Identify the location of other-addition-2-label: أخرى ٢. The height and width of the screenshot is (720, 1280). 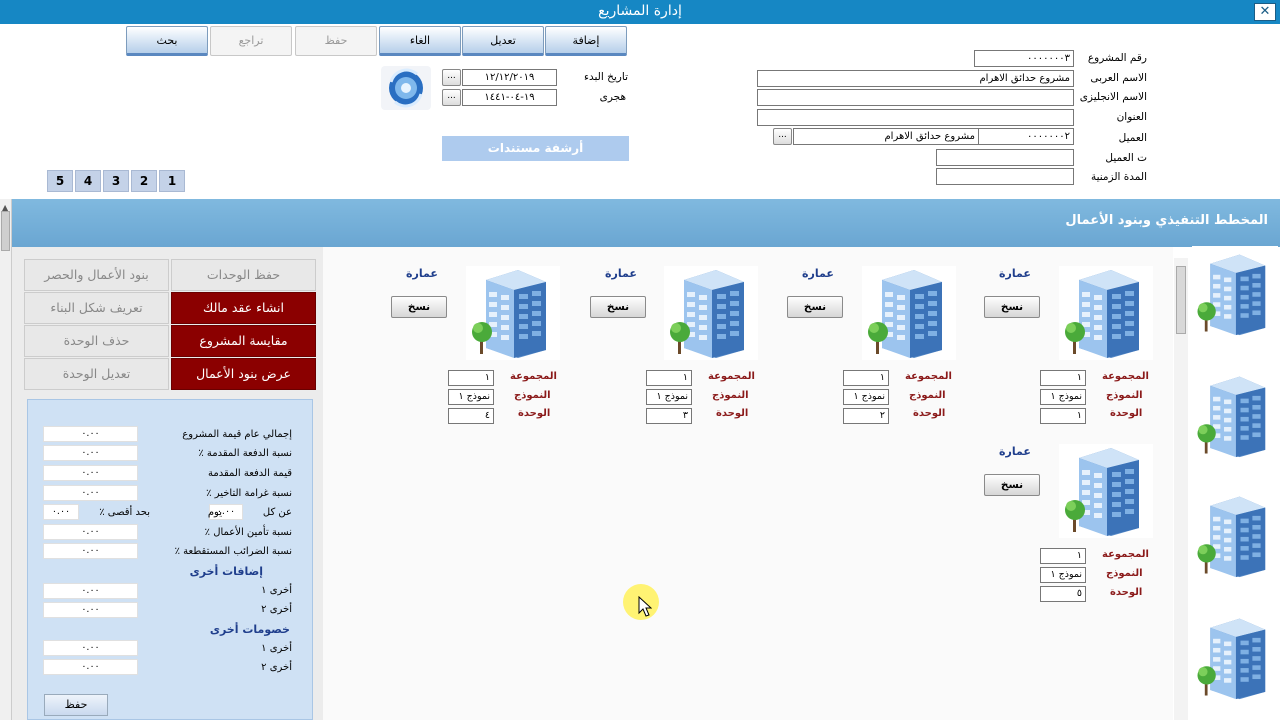
(276, 609).